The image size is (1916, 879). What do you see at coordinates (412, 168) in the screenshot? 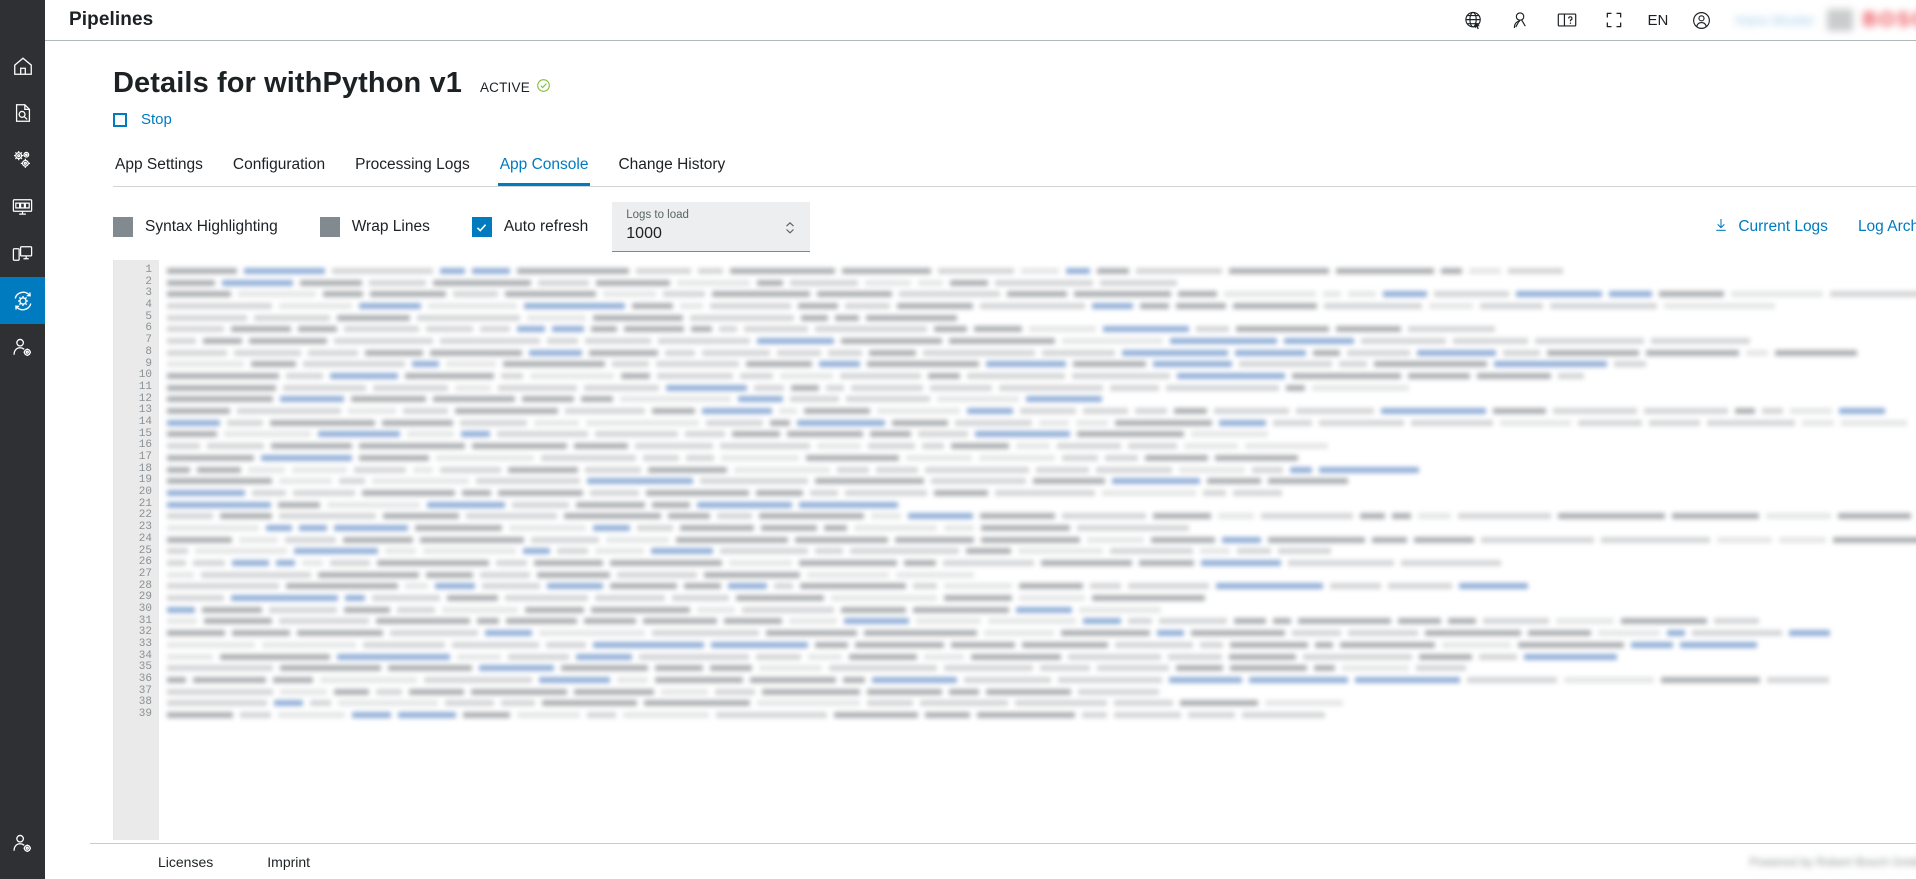
I see `tab-processing-logs: Processing Logs` at bounding box center [412, 168].